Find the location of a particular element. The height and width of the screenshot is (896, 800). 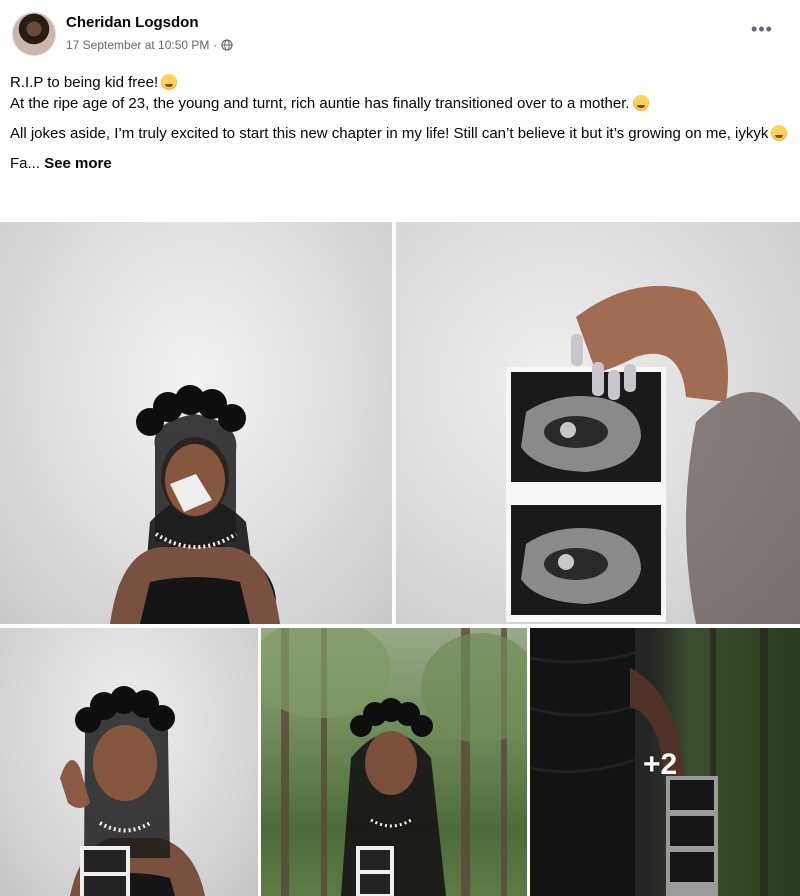

photo-2-illustration is located at coordinates (653, 454).